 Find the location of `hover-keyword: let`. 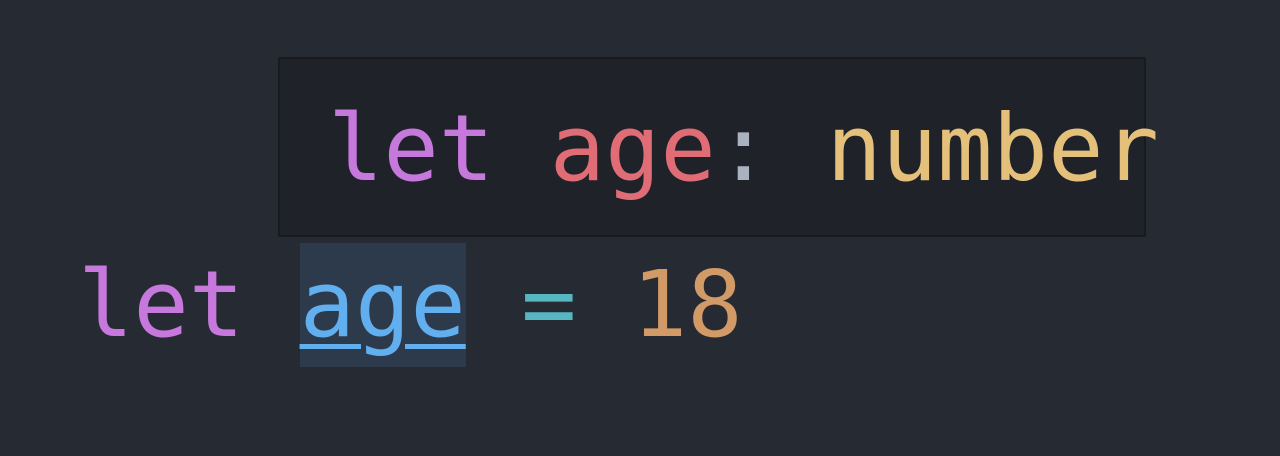

hover-keyword: let is located at coordinates (411, 148).